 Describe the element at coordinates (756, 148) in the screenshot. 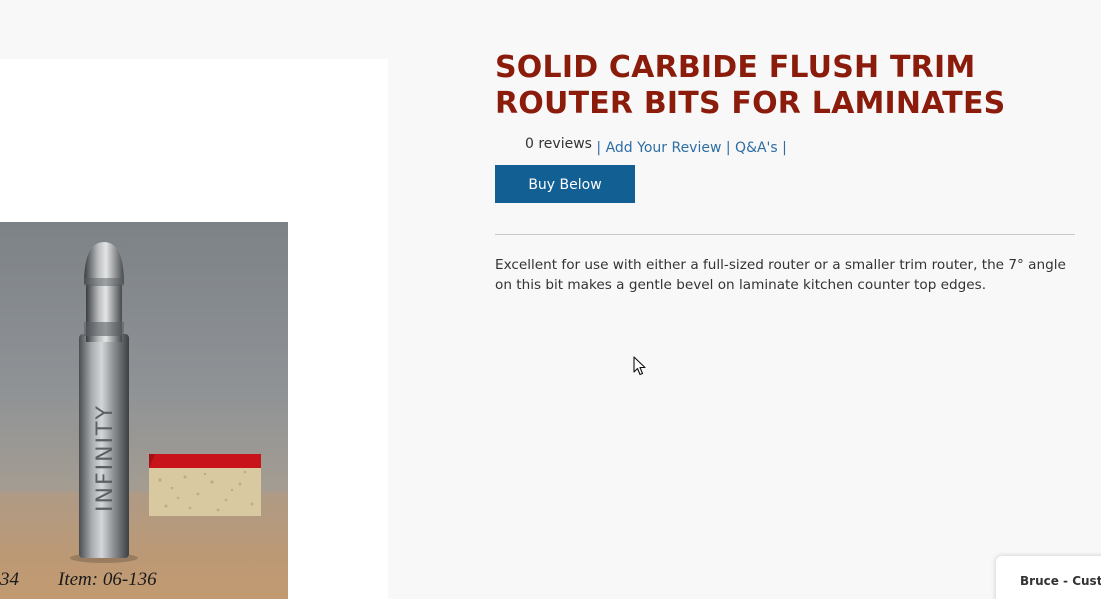

I see `qa-link: Q&A's` at that location.